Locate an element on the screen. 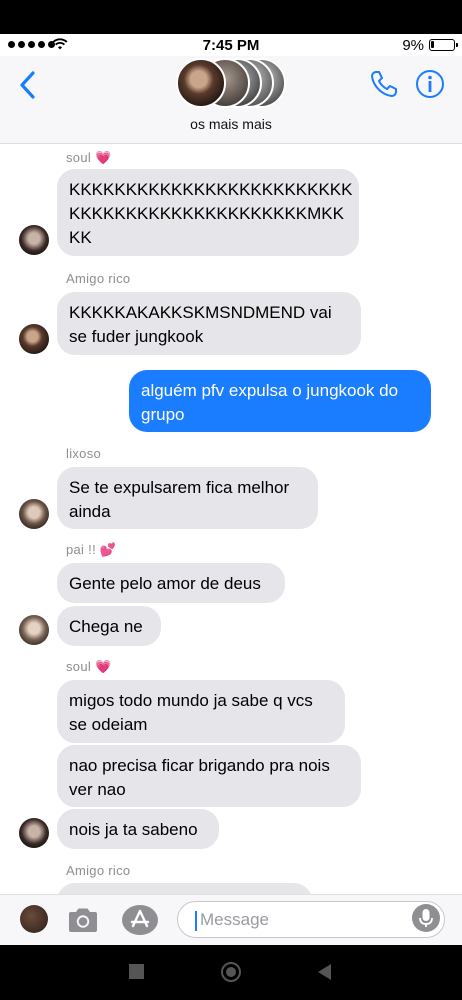 The width and height of the screenshot is (462, 1000). app-store-icon is located at coordinates (140, 920).